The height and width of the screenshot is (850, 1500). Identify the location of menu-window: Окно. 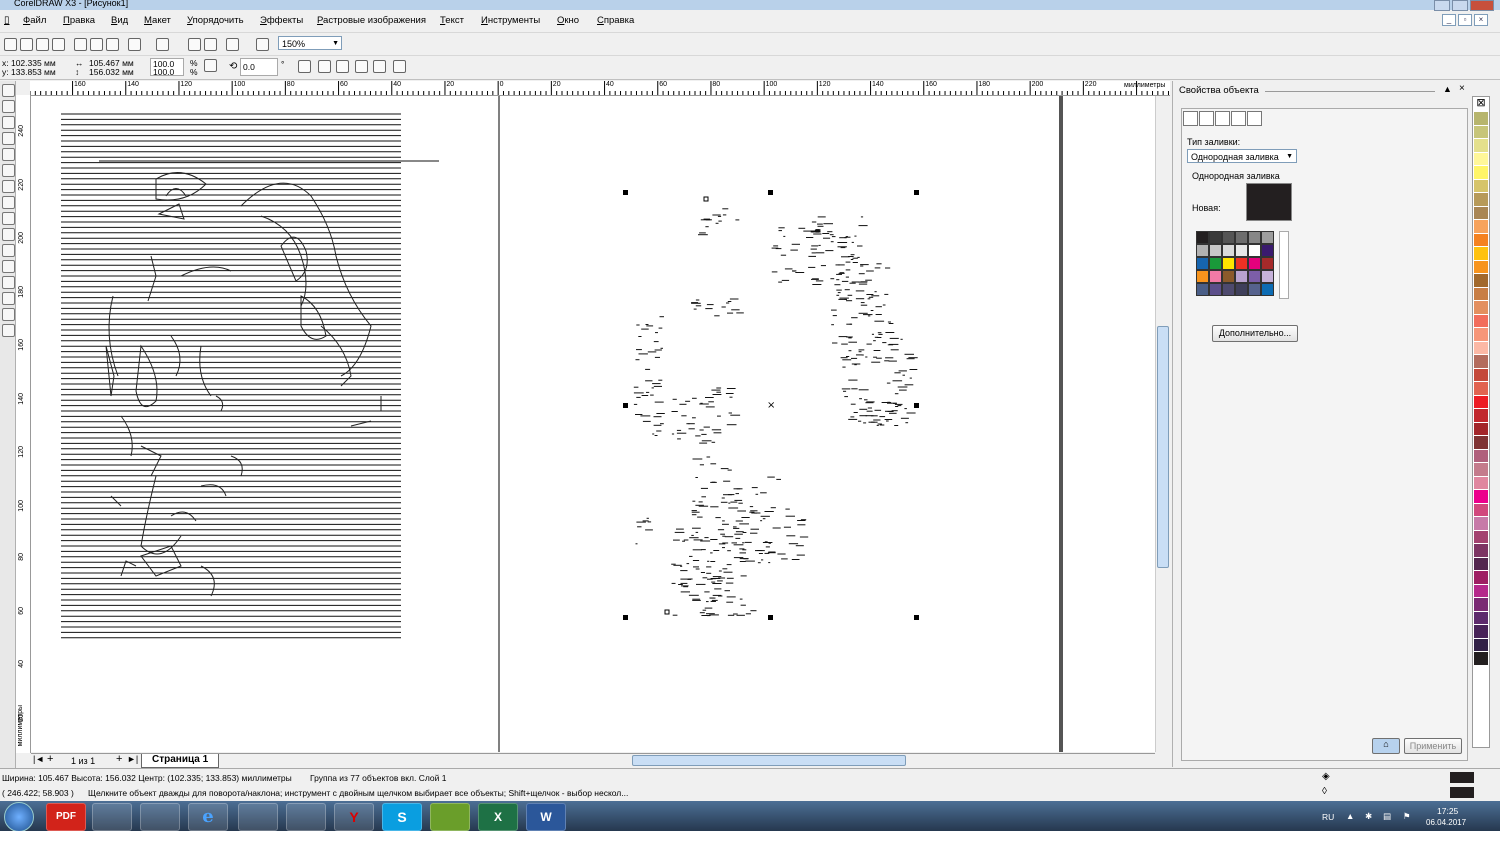
(568, 20).